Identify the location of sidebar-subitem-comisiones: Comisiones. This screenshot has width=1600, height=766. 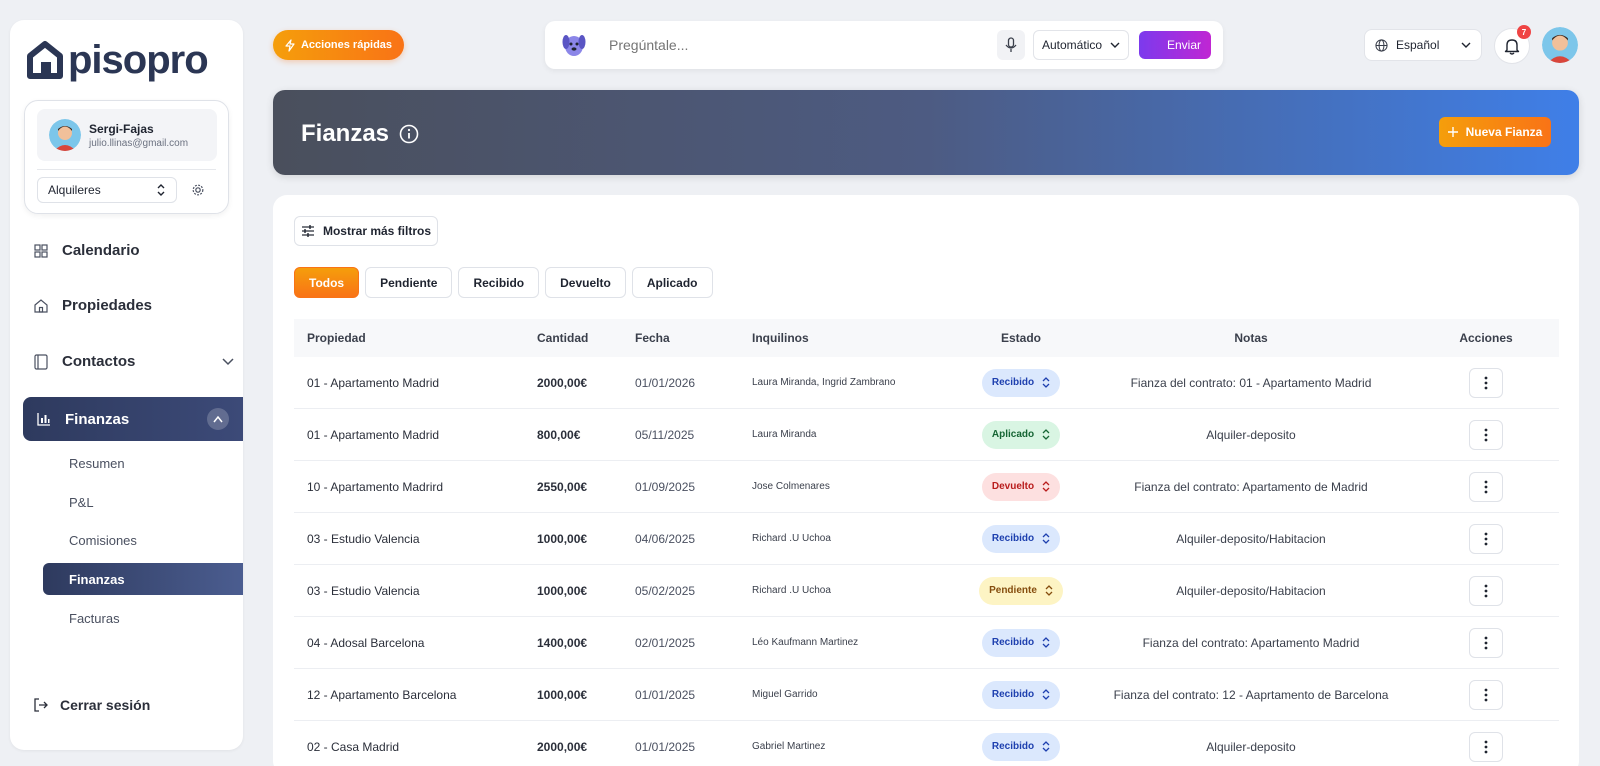
(103, 540).